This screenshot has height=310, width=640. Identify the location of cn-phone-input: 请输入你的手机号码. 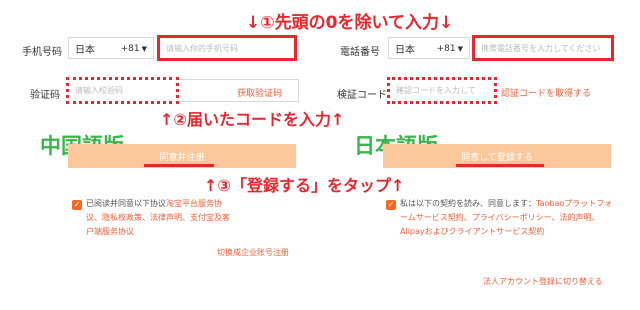
(227, 48).